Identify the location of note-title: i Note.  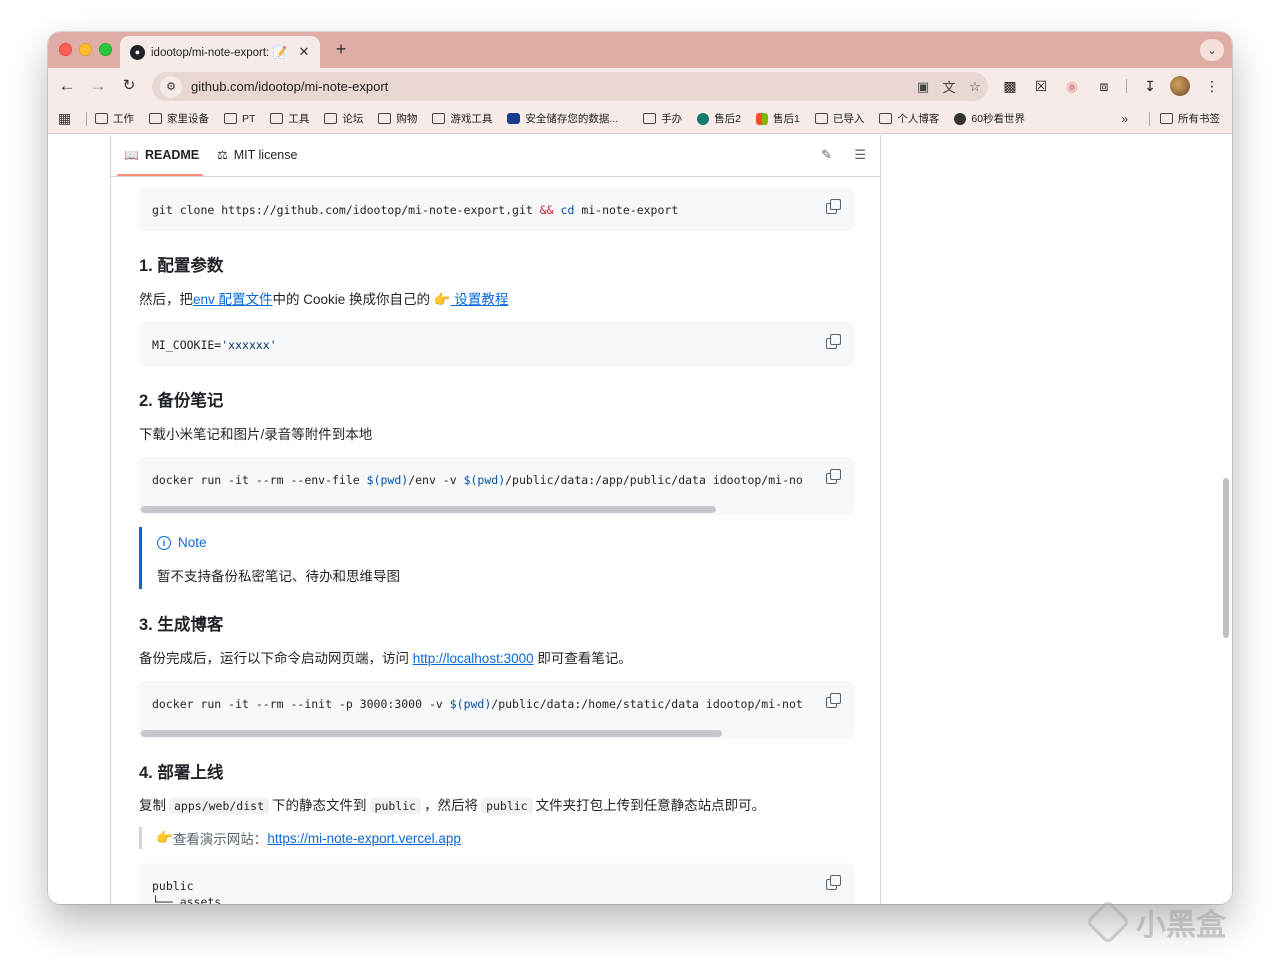
(182, 542).